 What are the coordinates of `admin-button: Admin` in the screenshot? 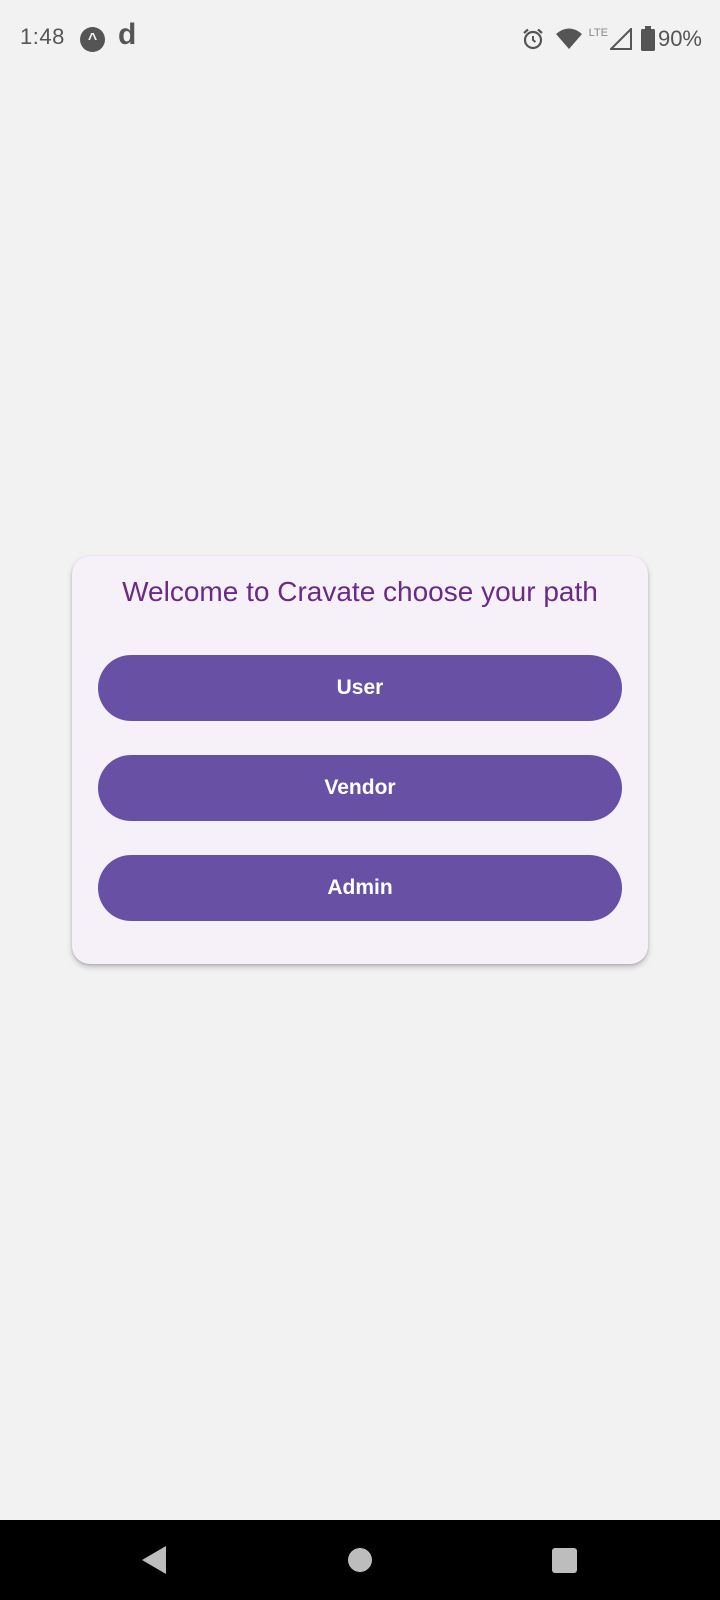 It's located at (360, 888).